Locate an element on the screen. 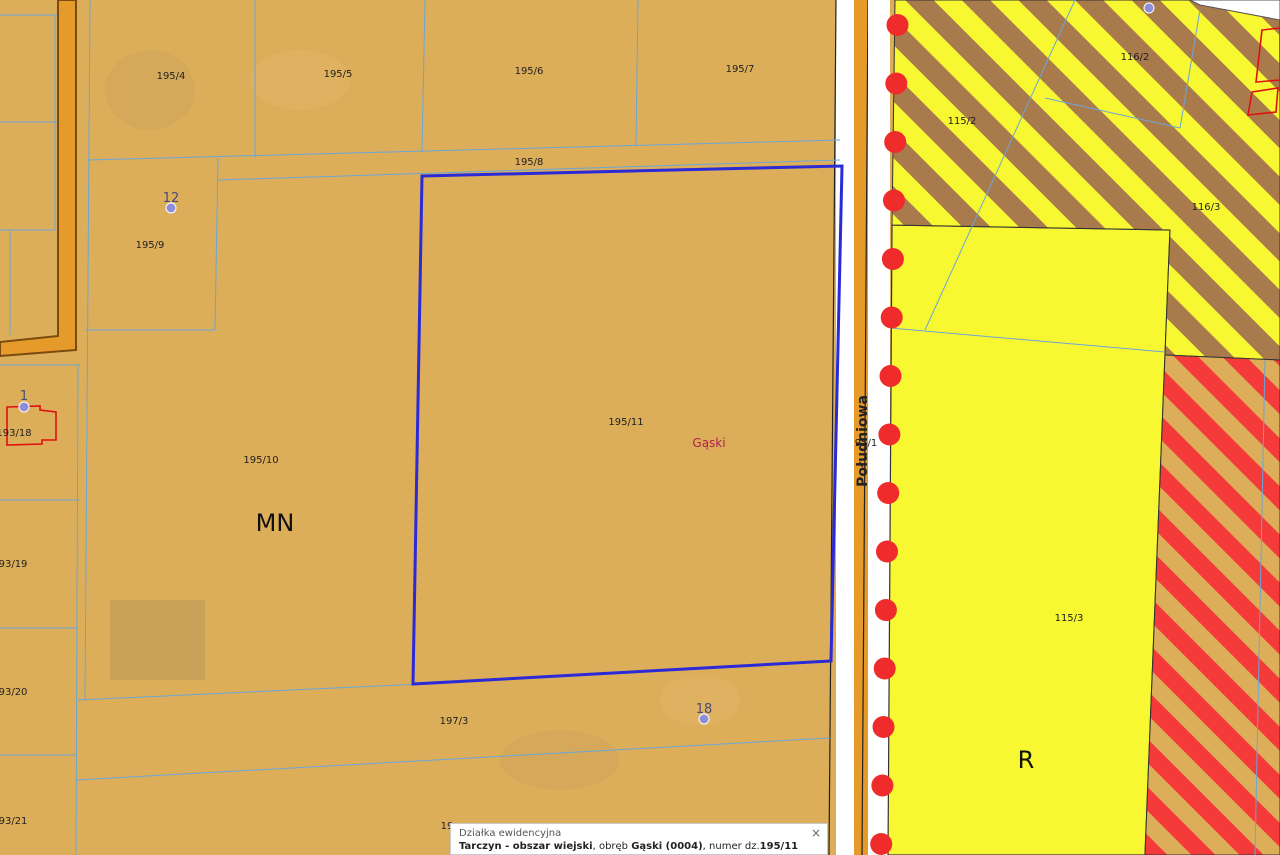 The image size is (1280, 855). street-name: Południowa is located at coordinates (863, 441).